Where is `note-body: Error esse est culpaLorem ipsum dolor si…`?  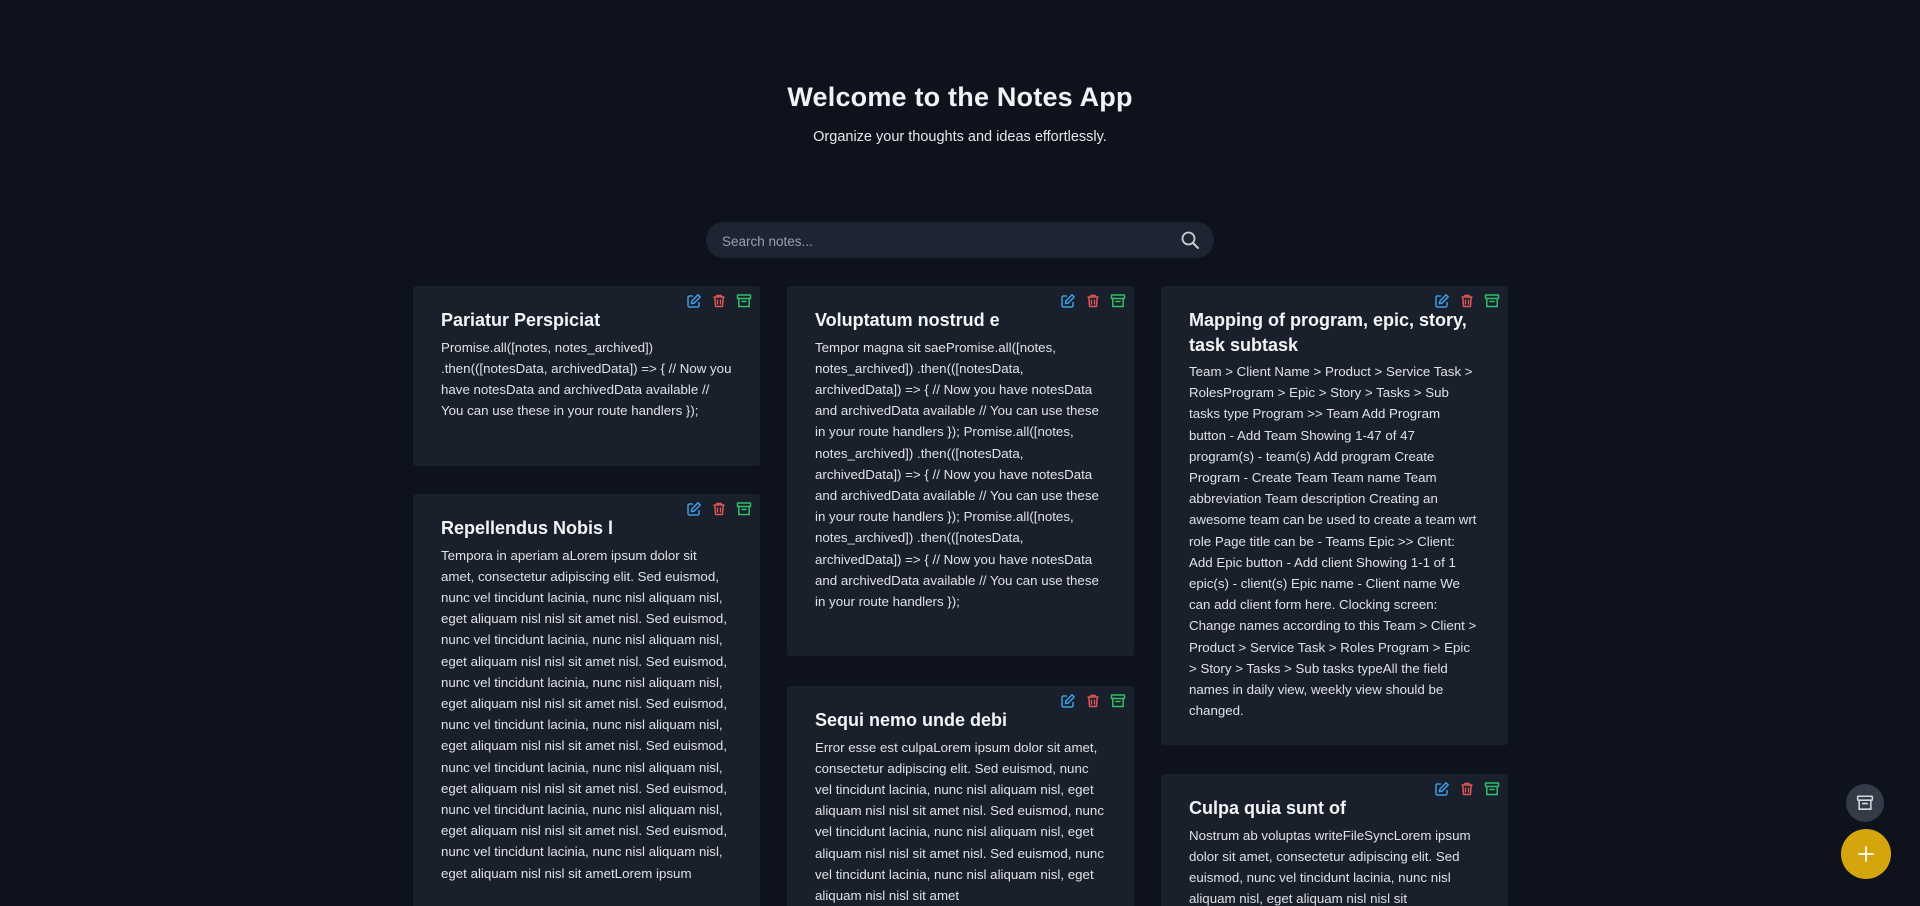 note-body: Error esse est culpaLorem ipsum dolor si… is located at coordinates (959, 821).